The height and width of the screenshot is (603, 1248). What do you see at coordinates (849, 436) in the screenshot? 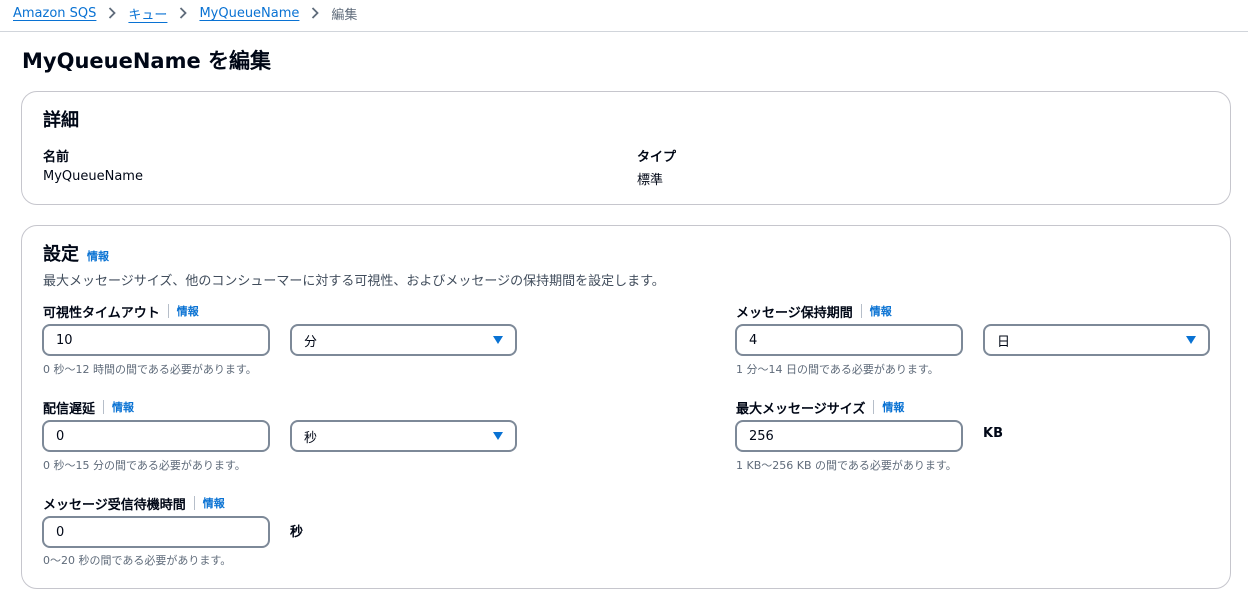
I see `max-message-size-input: 256` at bounding box center [849, 436].